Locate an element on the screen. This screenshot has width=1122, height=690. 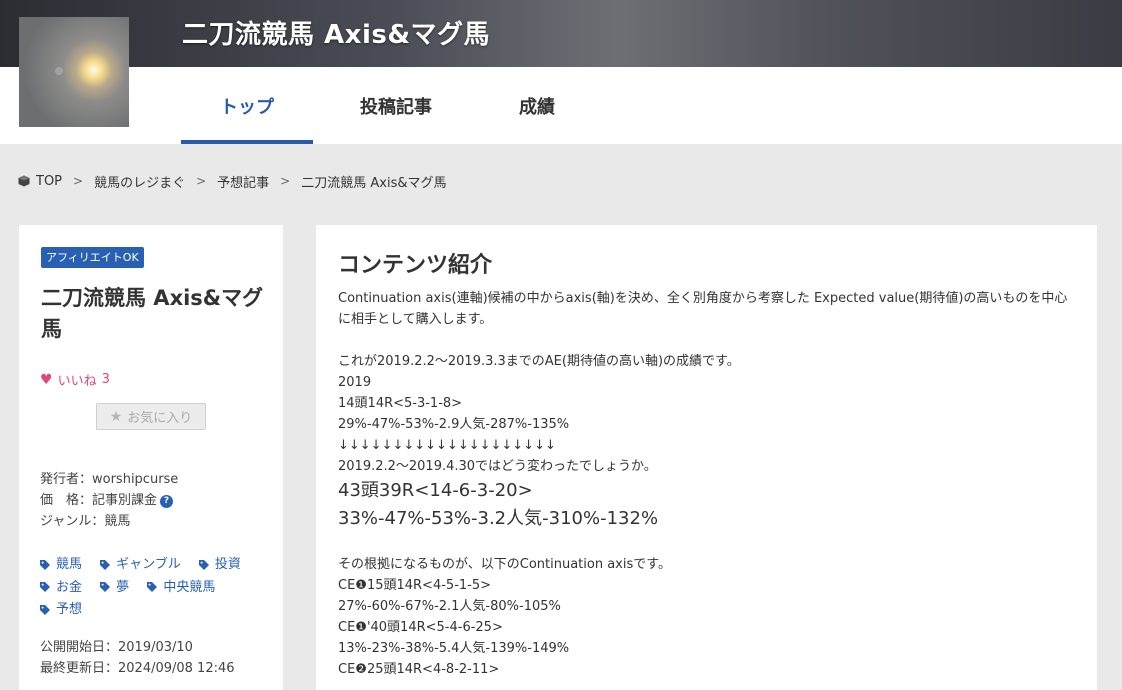
tag-label: 投資 is located at coordinates (227, 564).